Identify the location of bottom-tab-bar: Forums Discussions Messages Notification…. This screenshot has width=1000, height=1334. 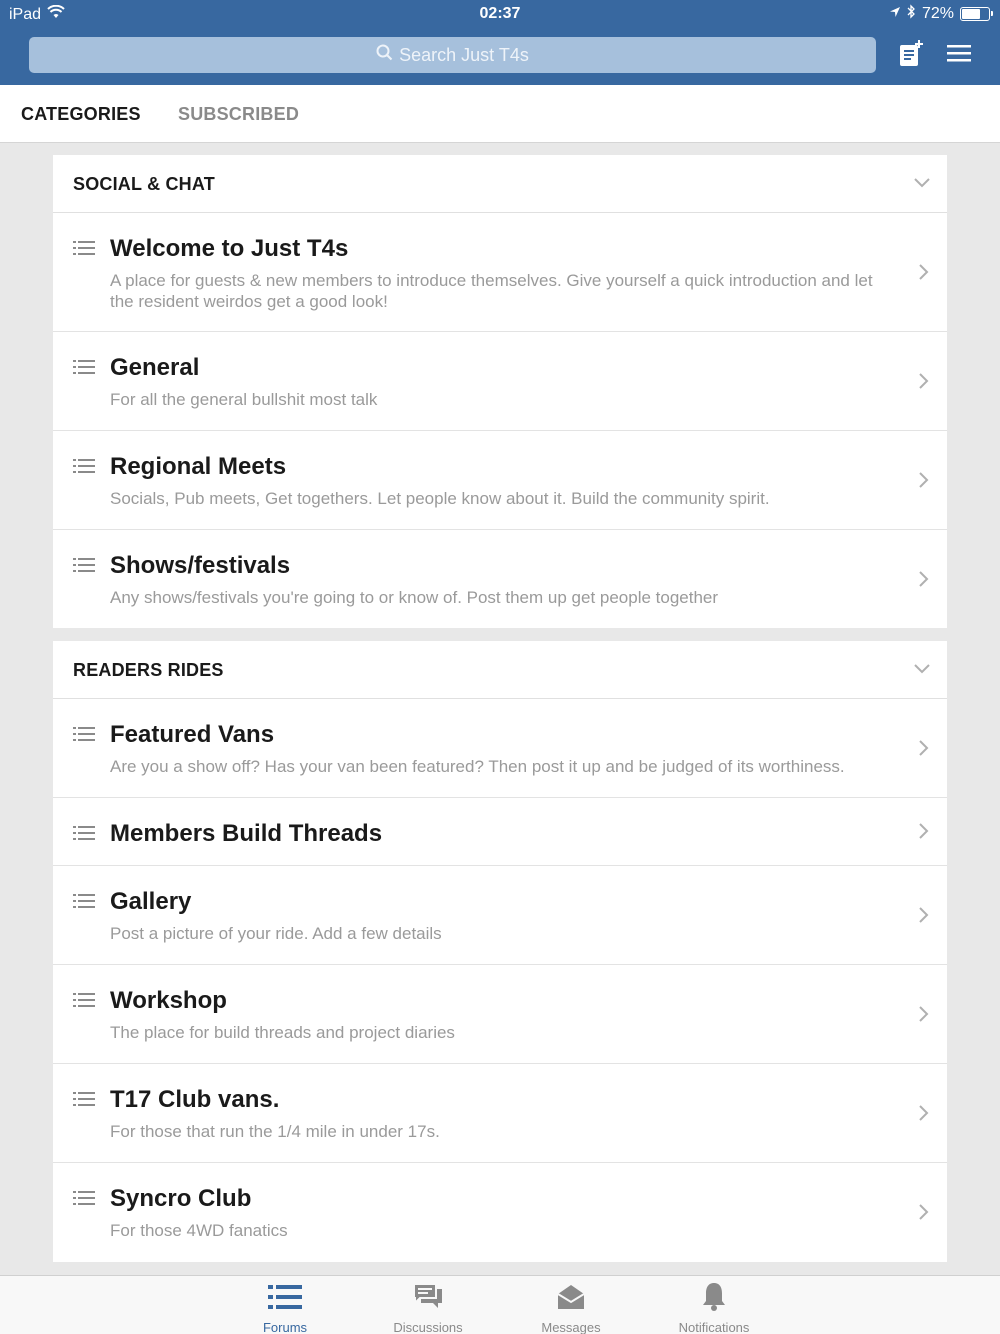
(500, 1304).